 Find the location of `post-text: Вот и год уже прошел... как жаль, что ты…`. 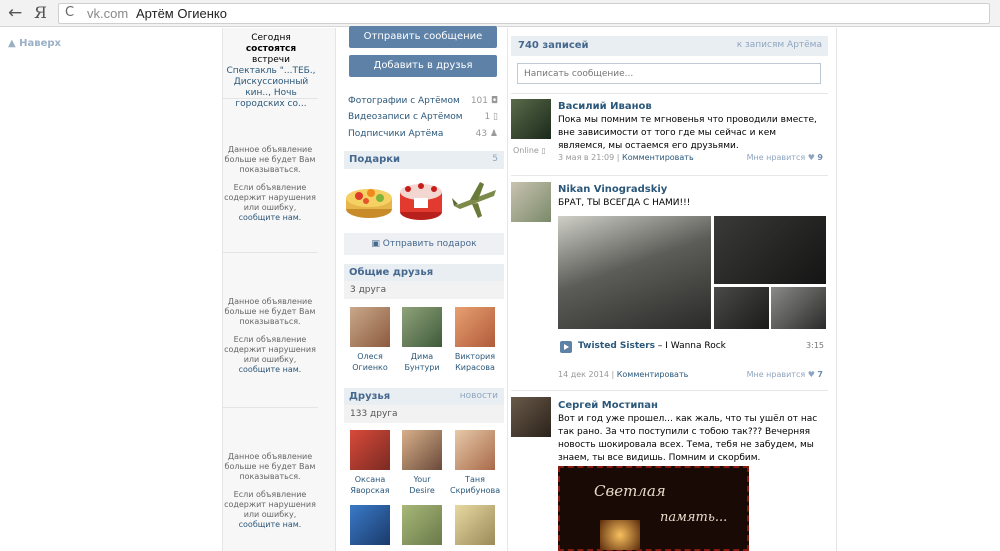

post-text: Вот и год уже прошел... как жаль, что ты… is located at coordinates (688, 438).